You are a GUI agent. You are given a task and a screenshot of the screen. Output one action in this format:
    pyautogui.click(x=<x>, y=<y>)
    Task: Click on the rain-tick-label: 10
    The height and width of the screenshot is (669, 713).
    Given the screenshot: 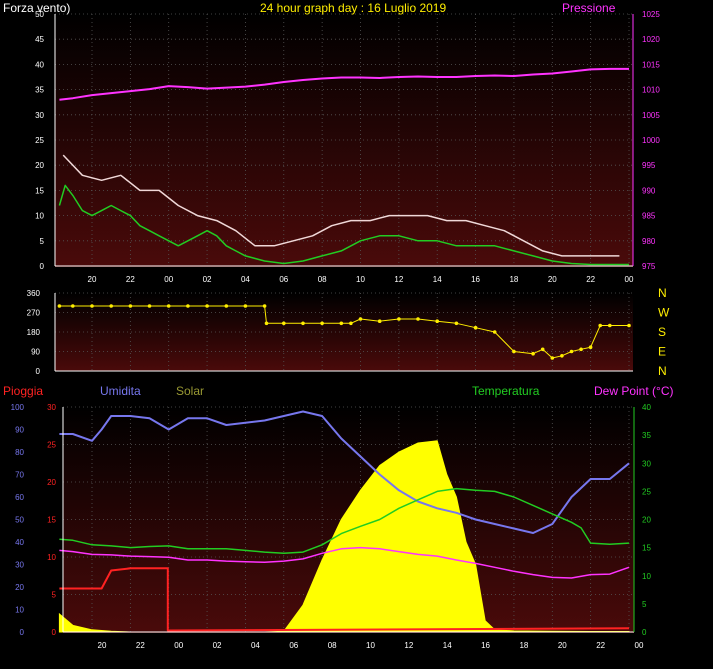 What is the action you would take?
    pyautogui.click(x=51, y=557)
    